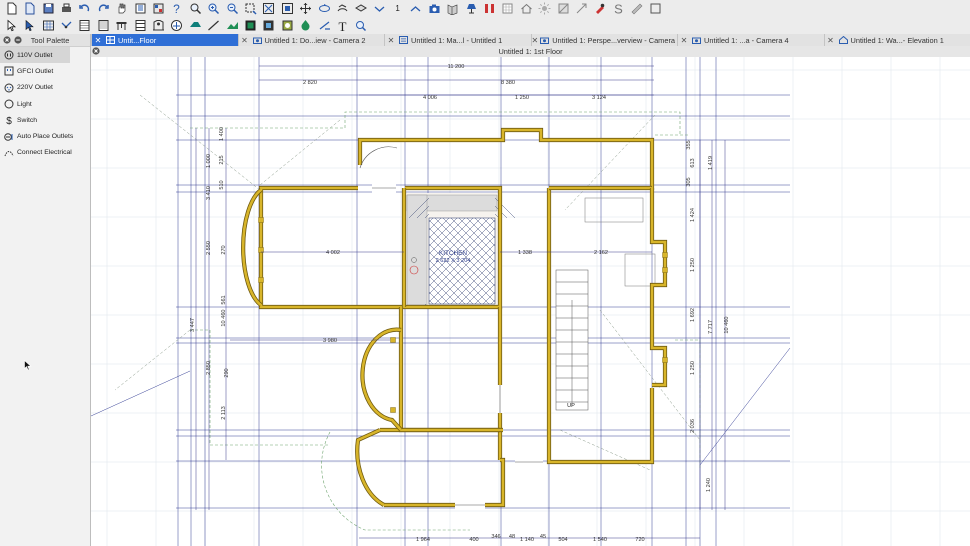 Image resolution: width=970 pixels, height=546 pixels. Describe the element at coordinates (45, 88) in the screenshot. I see `palette-item-outlet-220v: 220V Outlet` at that location.